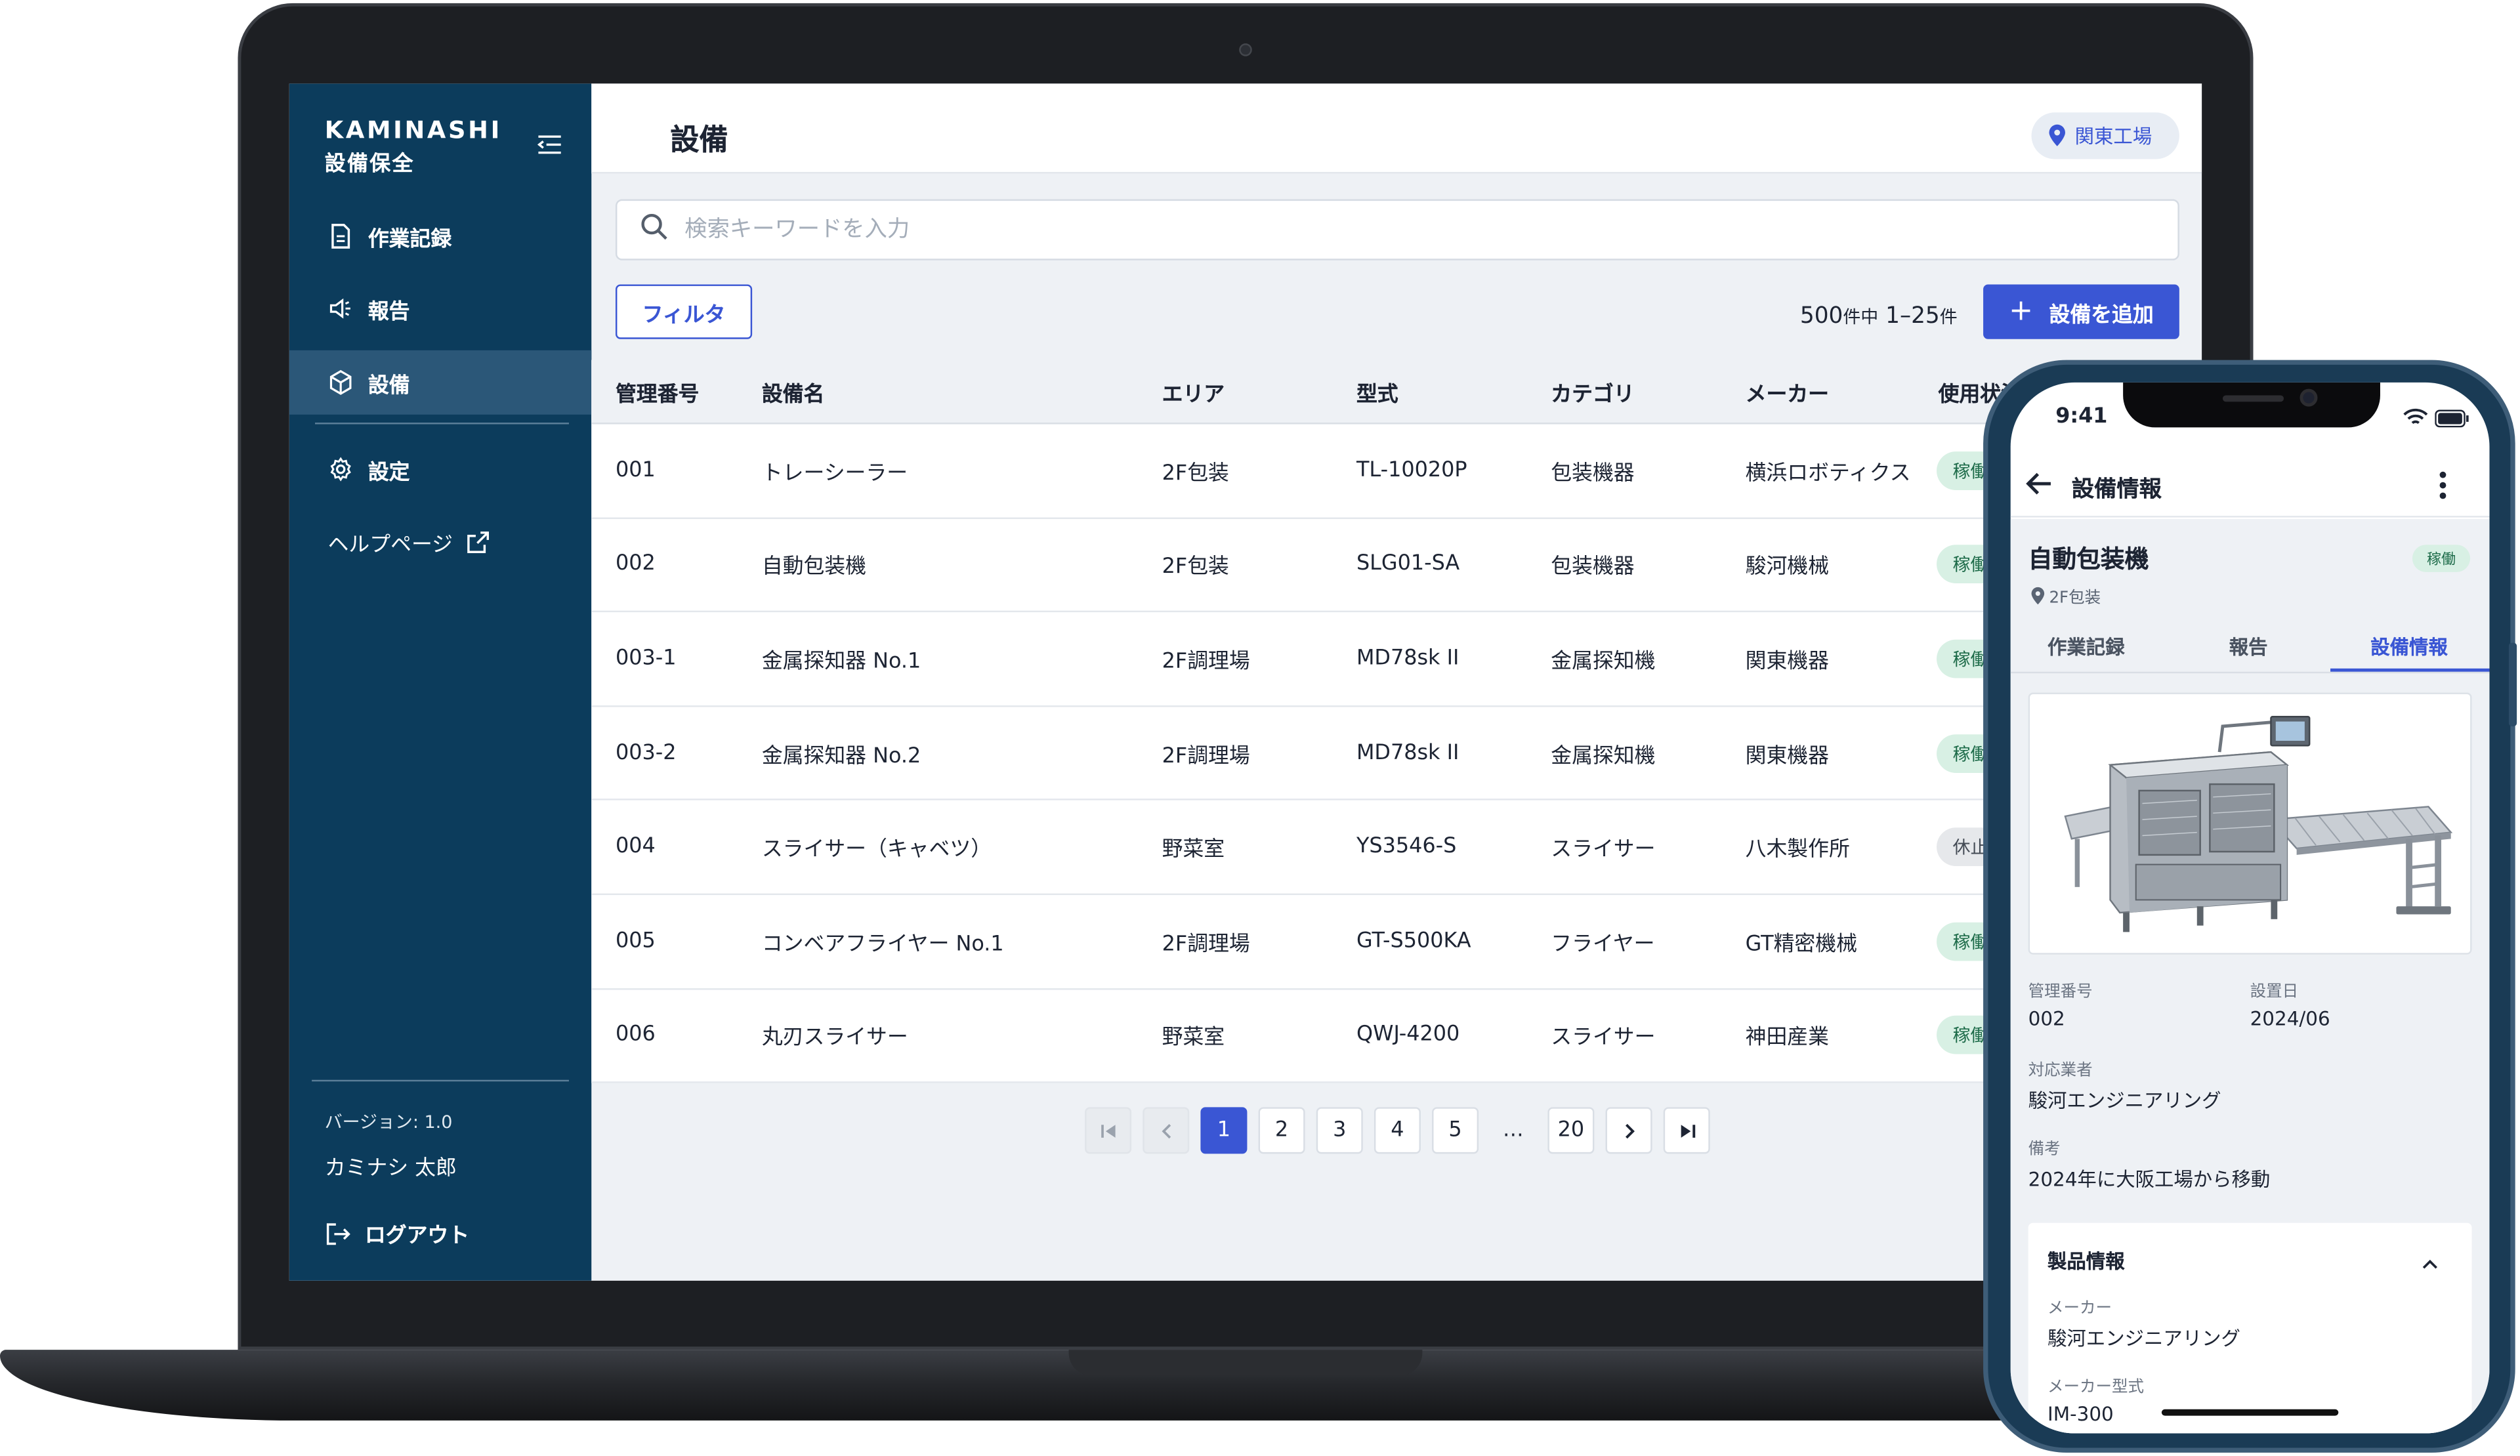 This screenshot has height=1456, width=2520. Describe the element at coordinates (1411, 470) in the screenshot. I see `cell-model: TL-10020P` at that location.